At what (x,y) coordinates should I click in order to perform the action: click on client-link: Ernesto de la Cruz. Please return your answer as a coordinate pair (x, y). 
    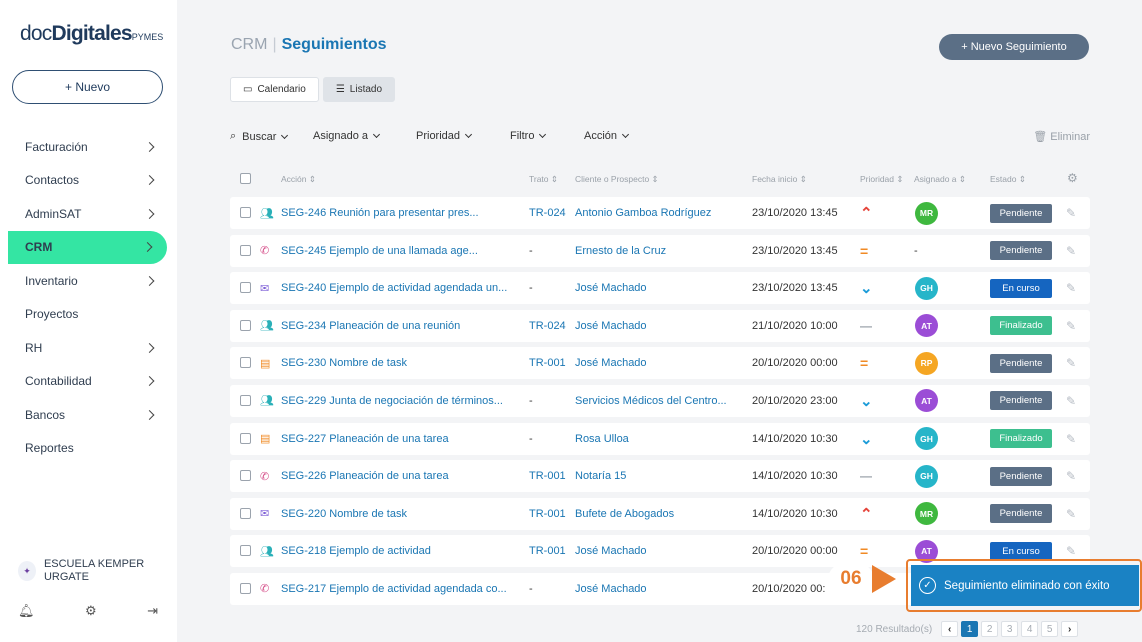
    Looking at the image, I should click on (620, 251).